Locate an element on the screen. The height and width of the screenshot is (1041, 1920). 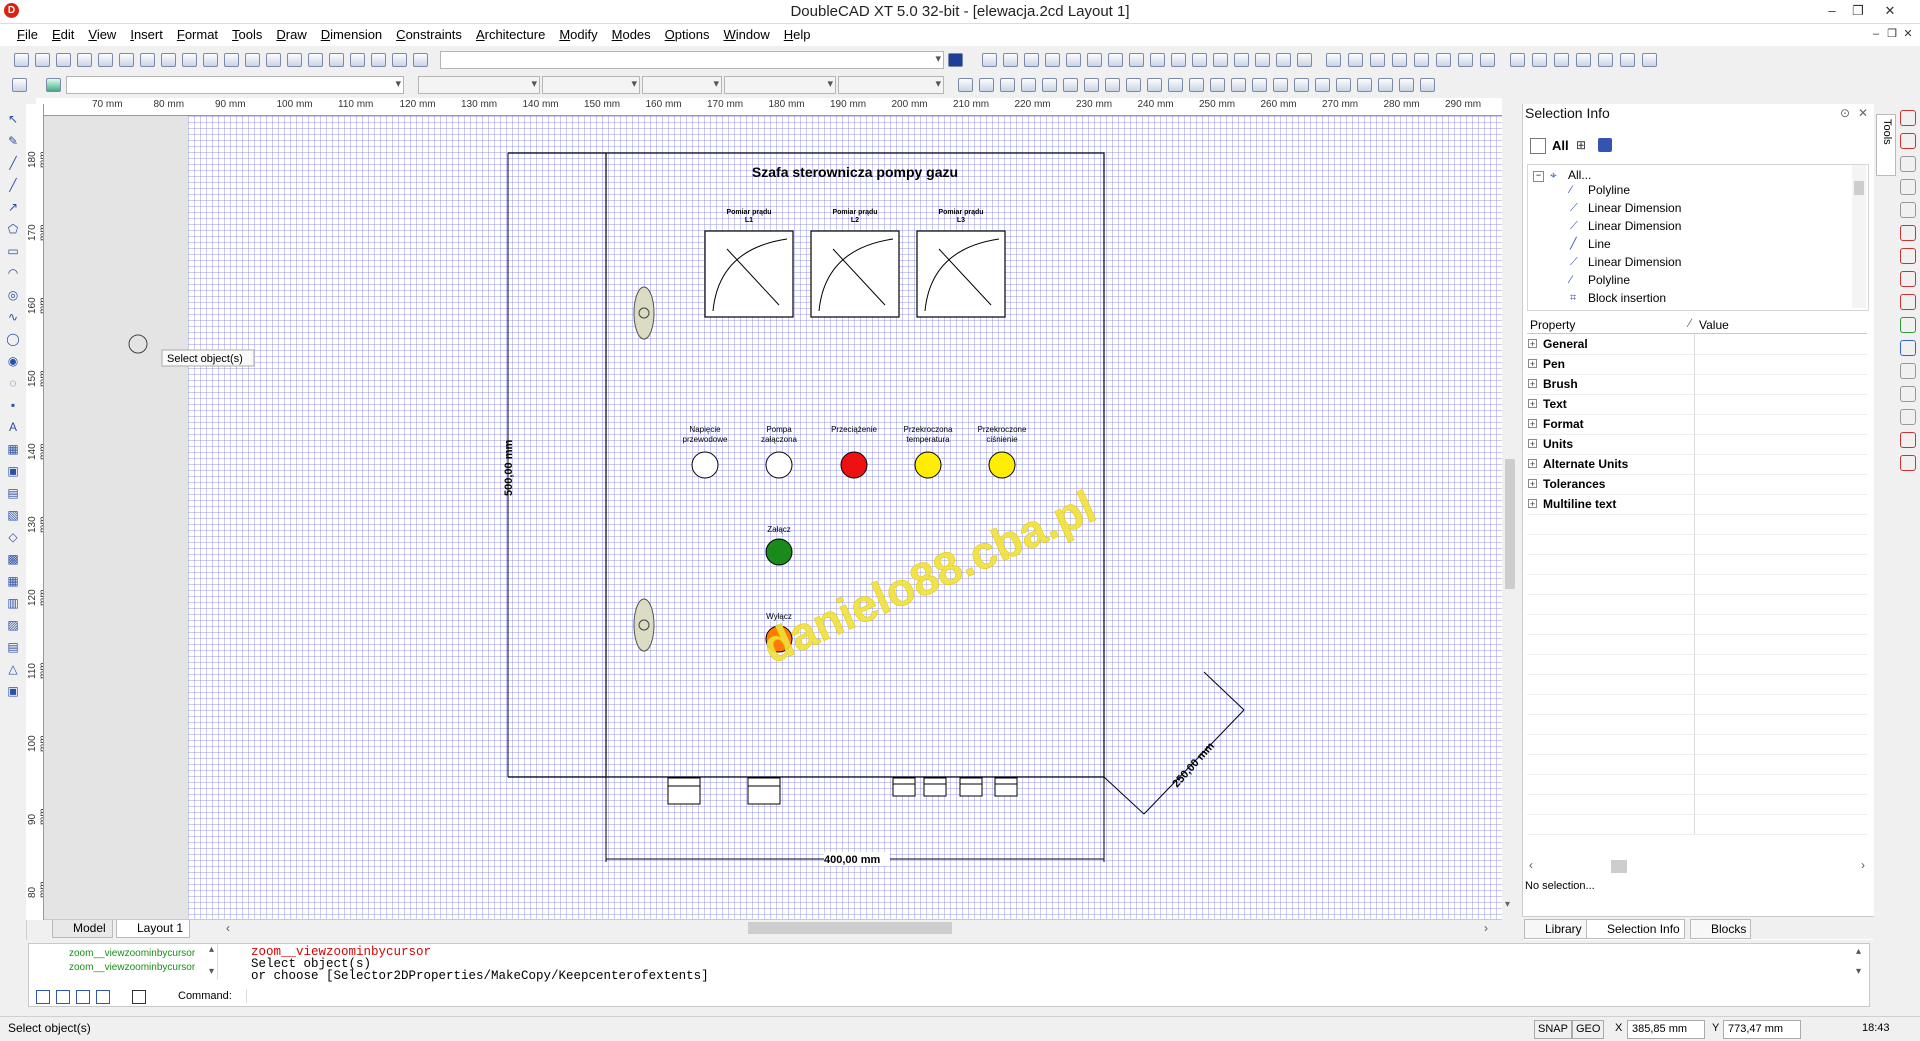
pen-style-combo is located at coordinates (591, 85).